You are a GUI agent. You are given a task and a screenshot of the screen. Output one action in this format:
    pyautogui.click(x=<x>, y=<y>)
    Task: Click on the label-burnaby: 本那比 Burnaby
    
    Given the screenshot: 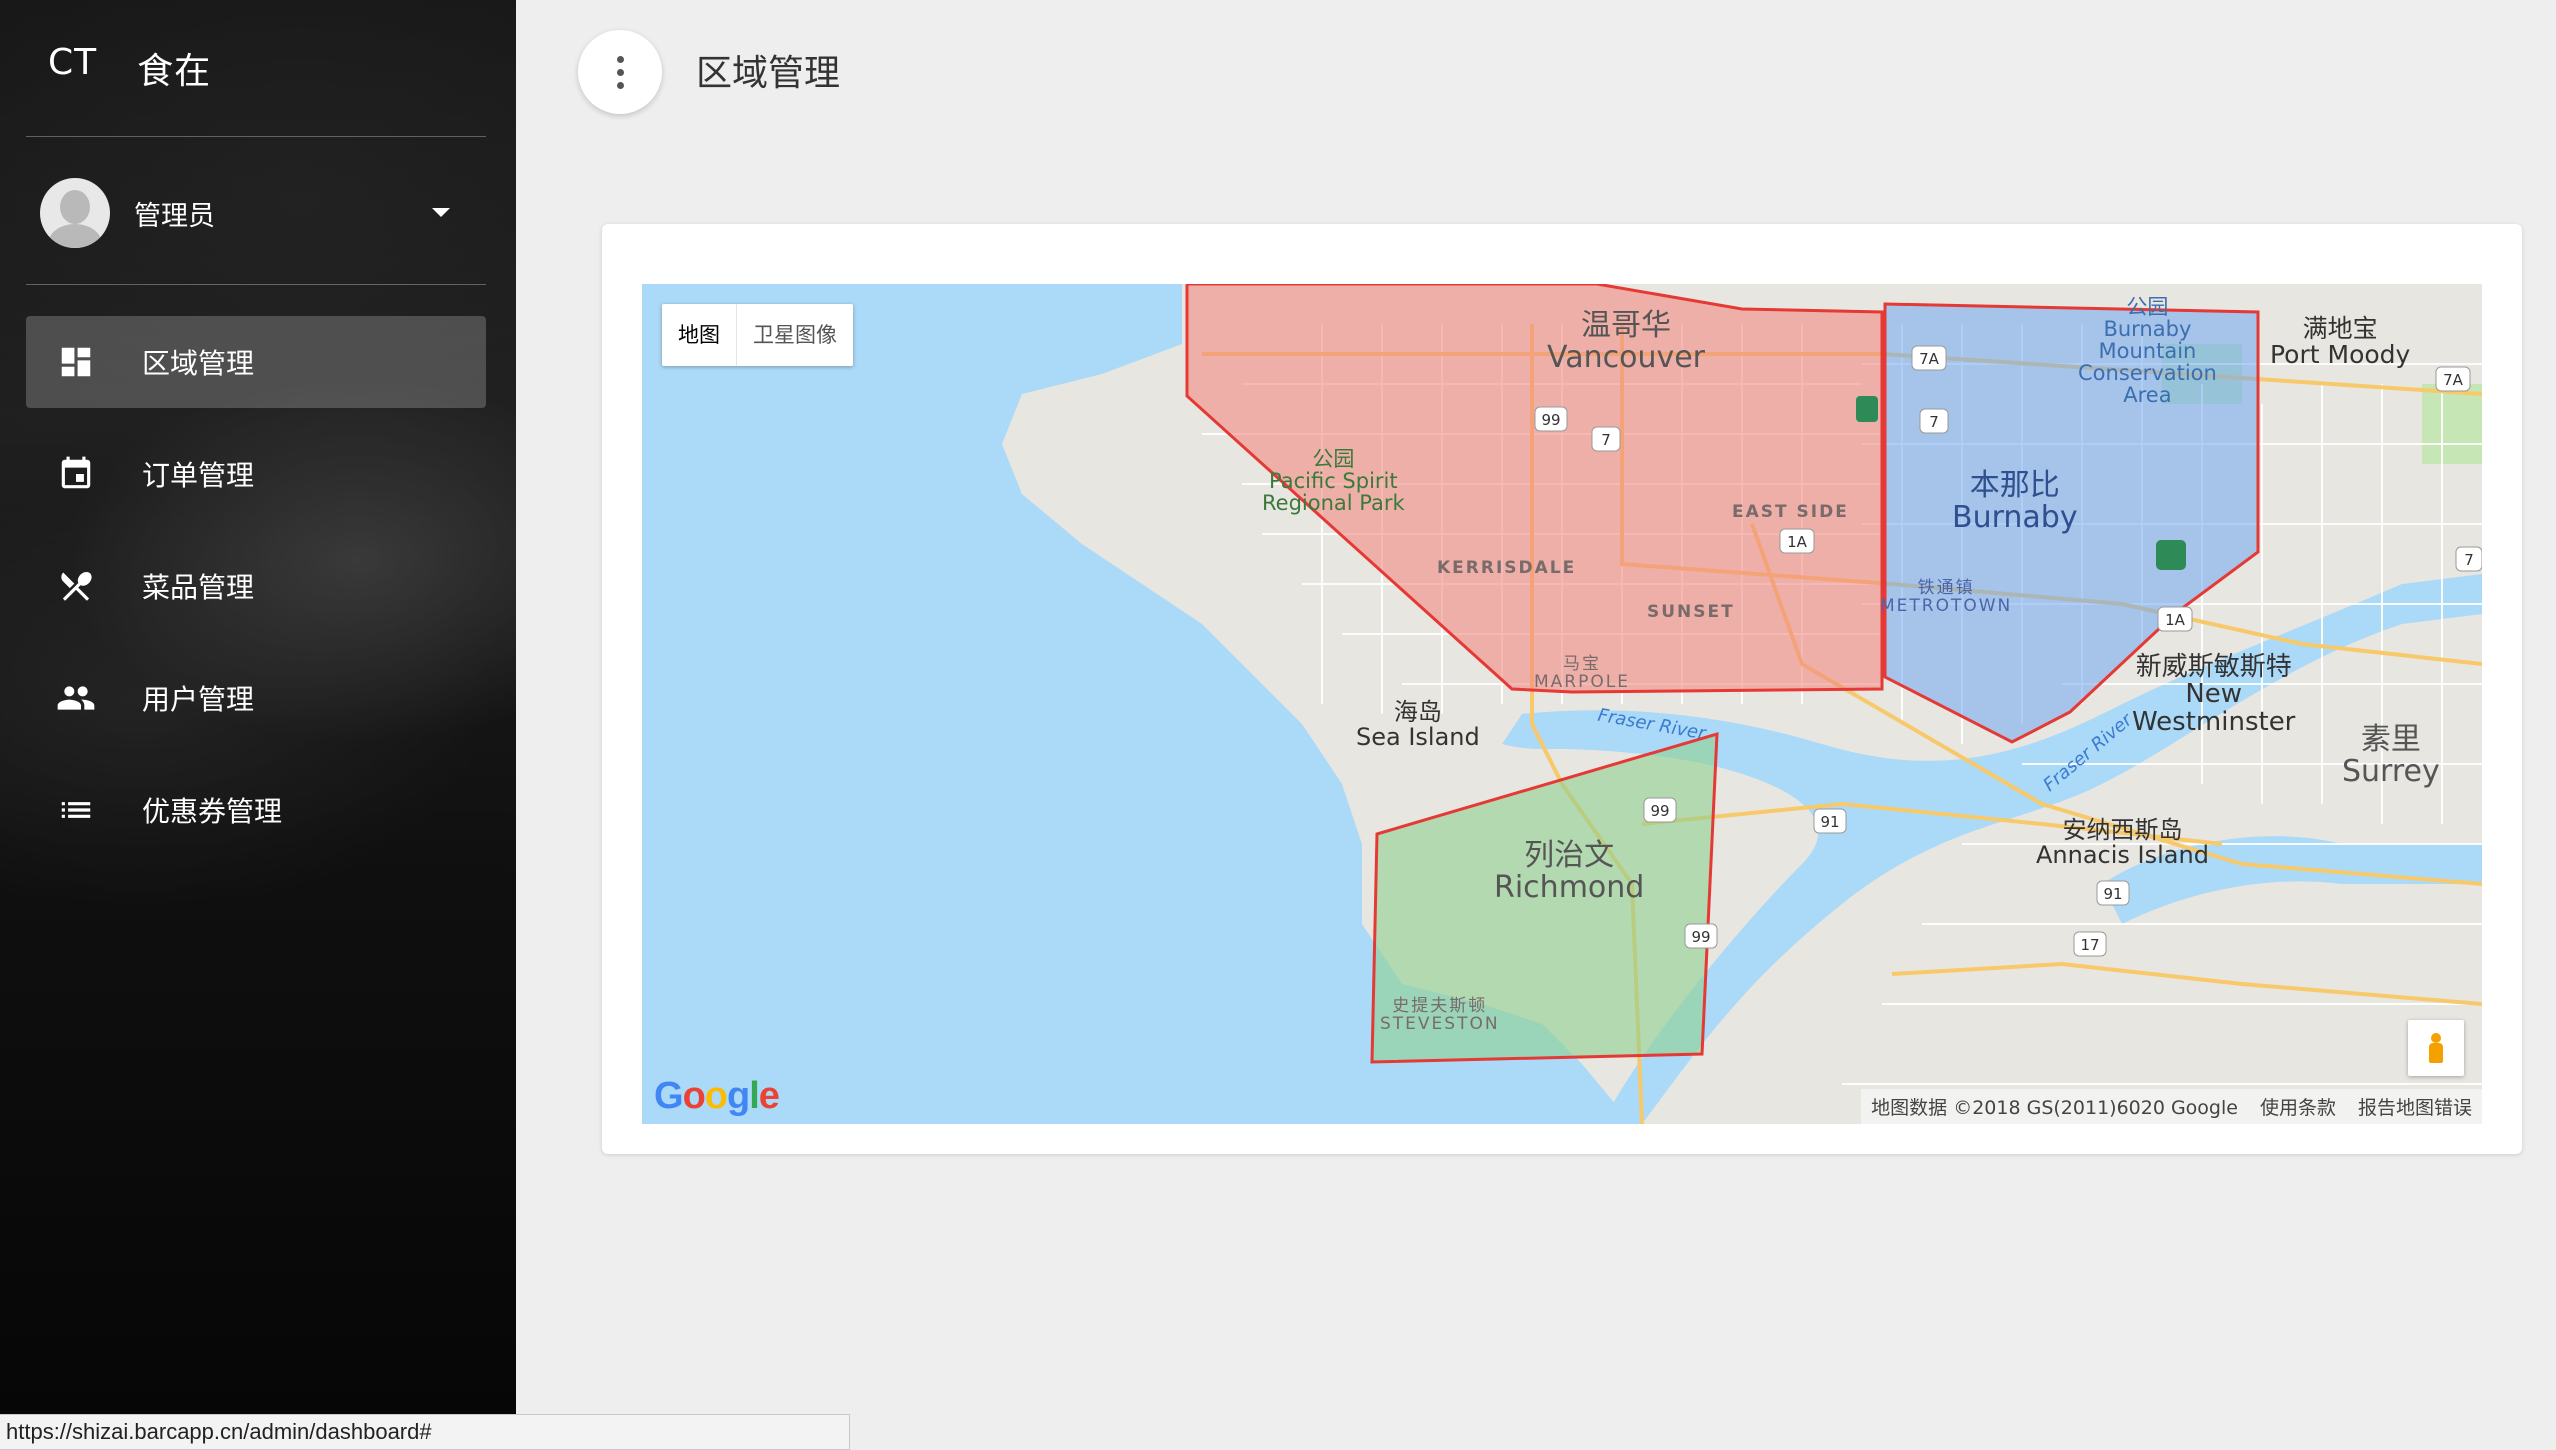 What is the action you would take?
    pyautogui.click(x=2015, y=501)
    